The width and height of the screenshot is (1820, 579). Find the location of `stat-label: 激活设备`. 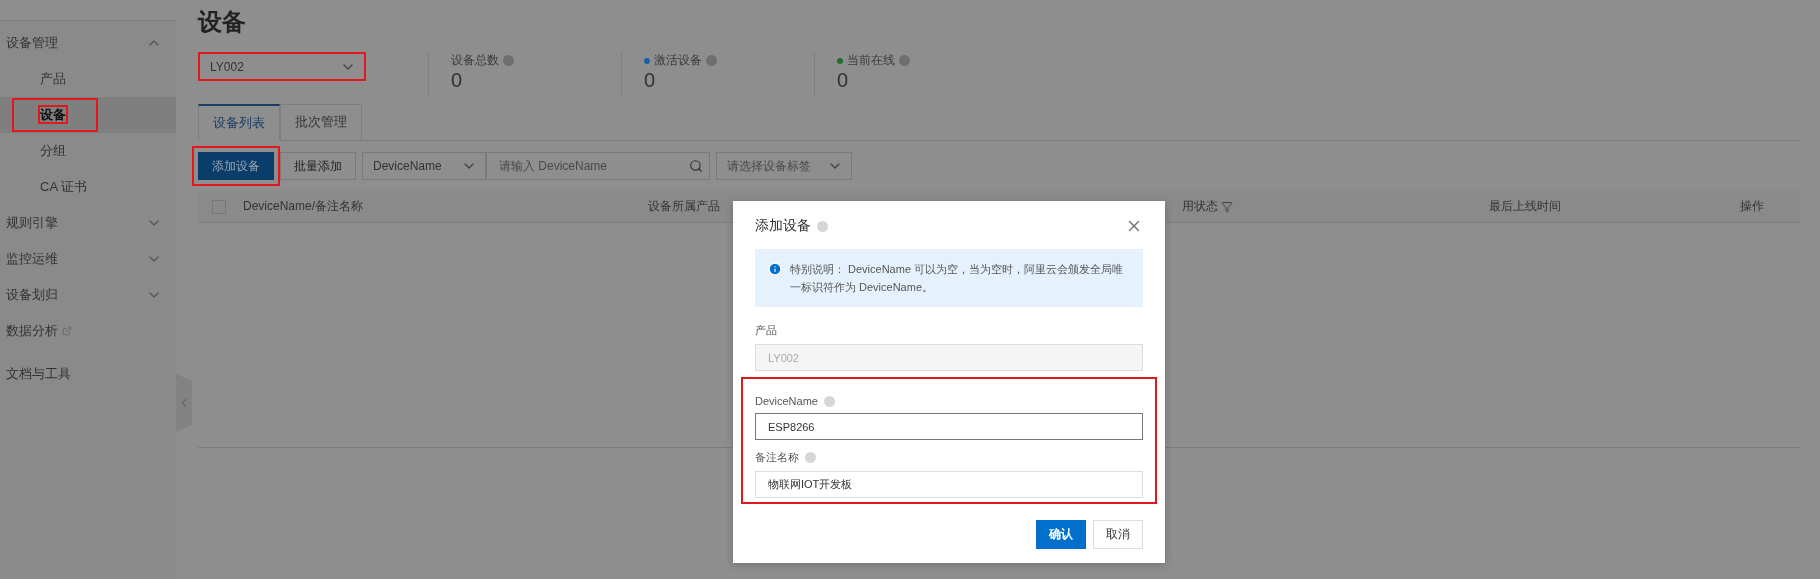

stat-label: 激活设备 is located at coordinates (729, 60).